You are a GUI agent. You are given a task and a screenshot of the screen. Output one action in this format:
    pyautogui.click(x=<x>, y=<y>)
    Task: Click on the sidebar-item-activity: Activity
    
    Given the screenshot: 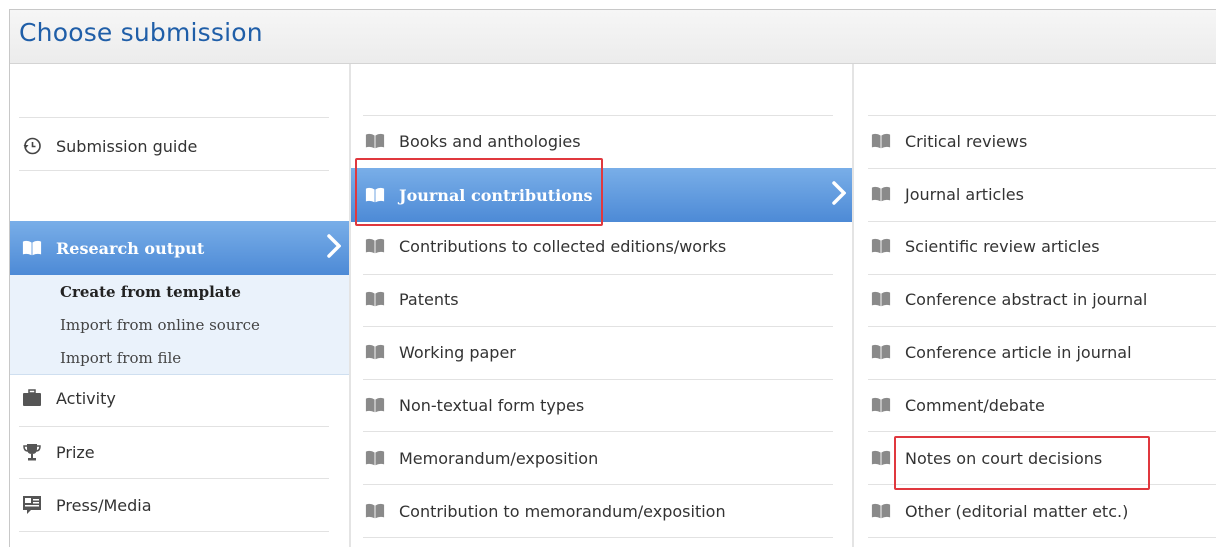 What is the action you would take?
    pyautogui.click(x=69, y=398)
    